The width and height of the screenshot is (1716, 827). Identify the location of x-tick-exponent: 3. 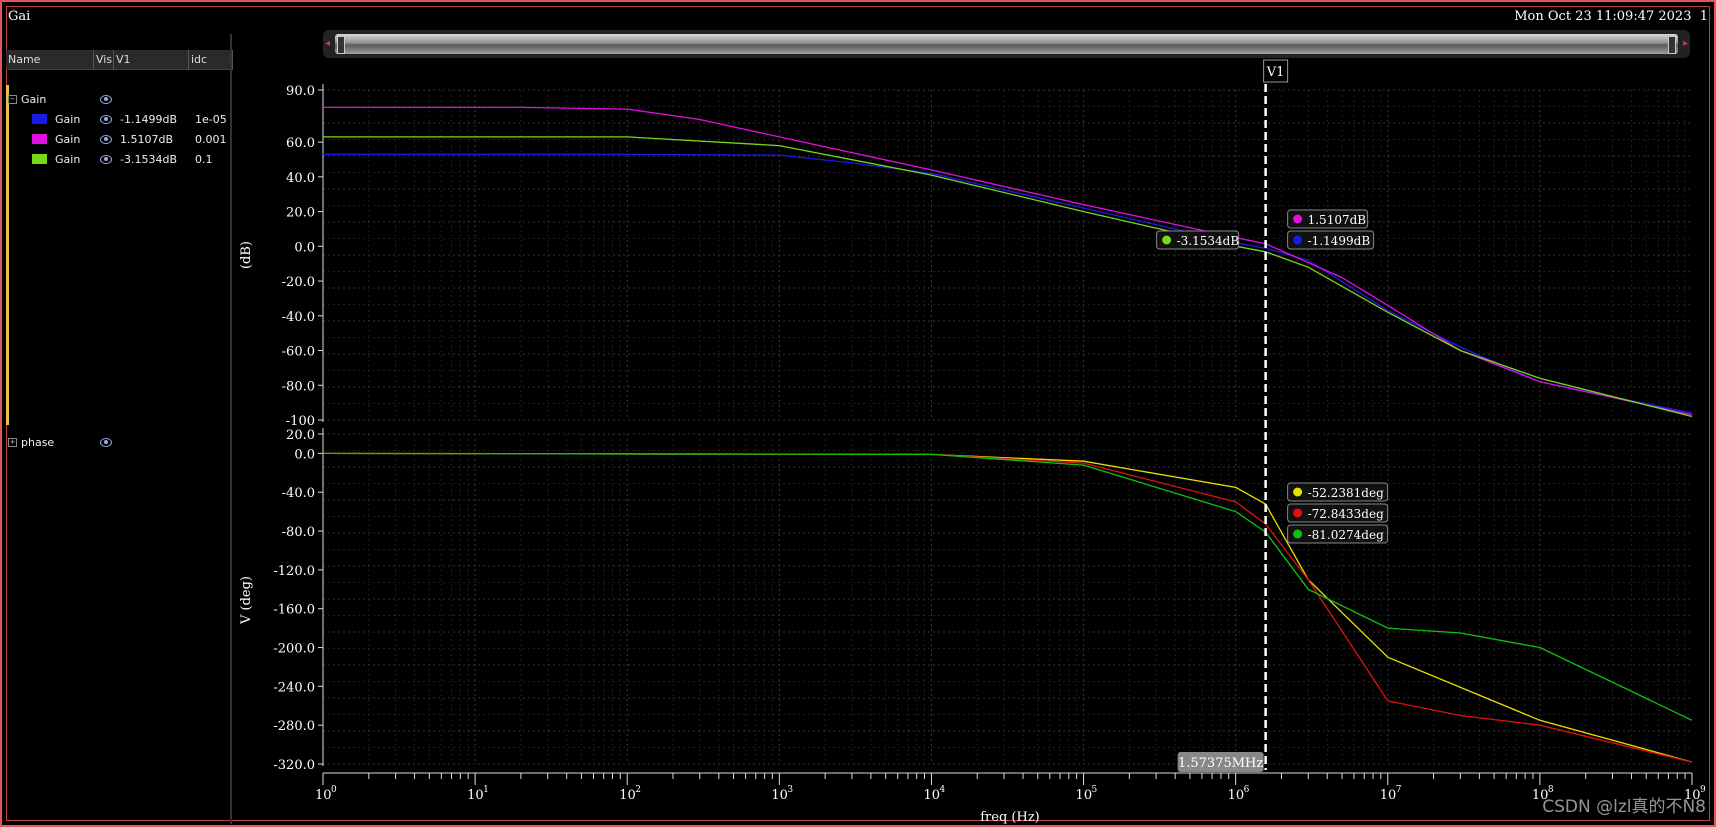
(790, 790).